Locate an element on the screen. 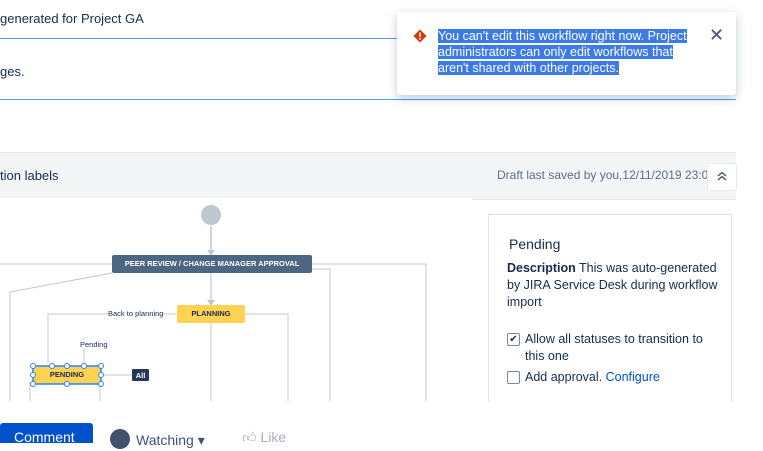  like-button: 👍︎ Like is located at coordinates (264, 437).